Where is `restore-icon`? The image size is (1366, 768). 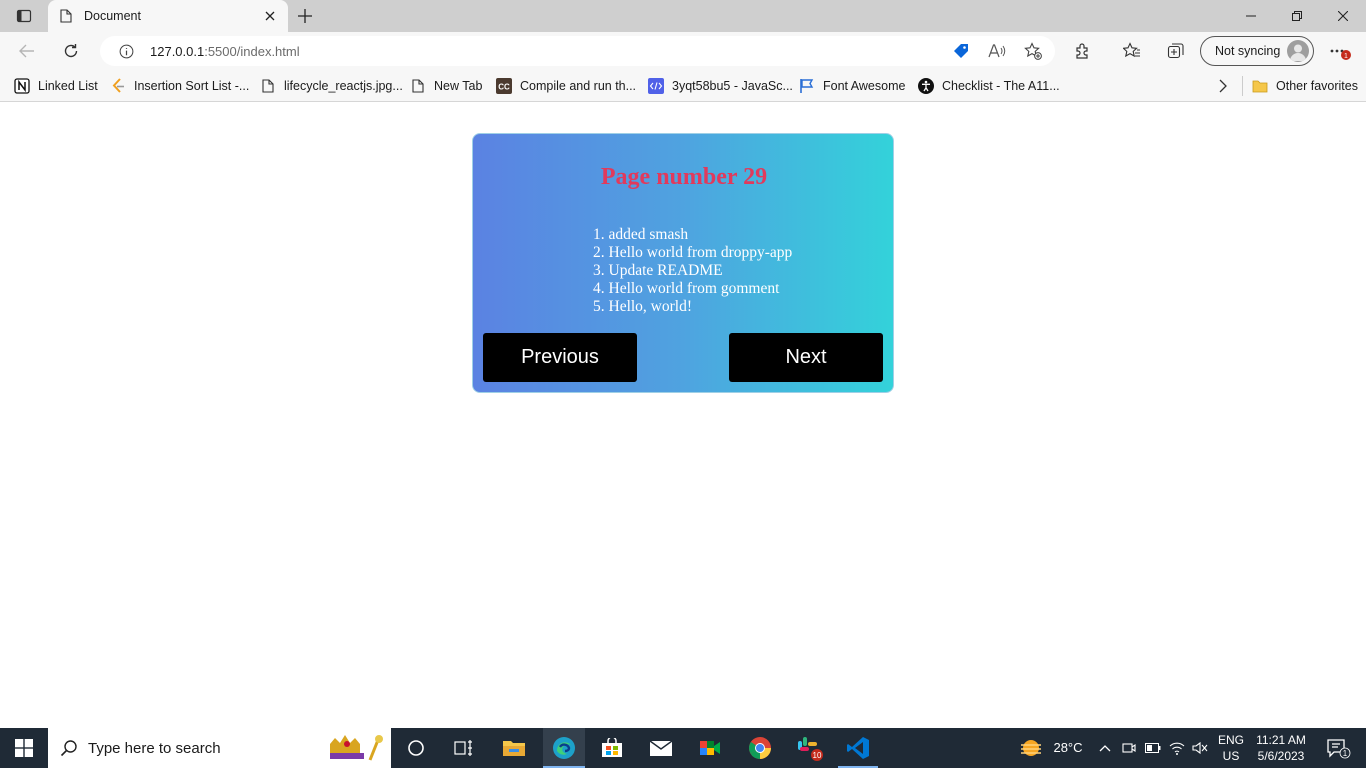
restore-icon is located at coordinates (1297, 16).